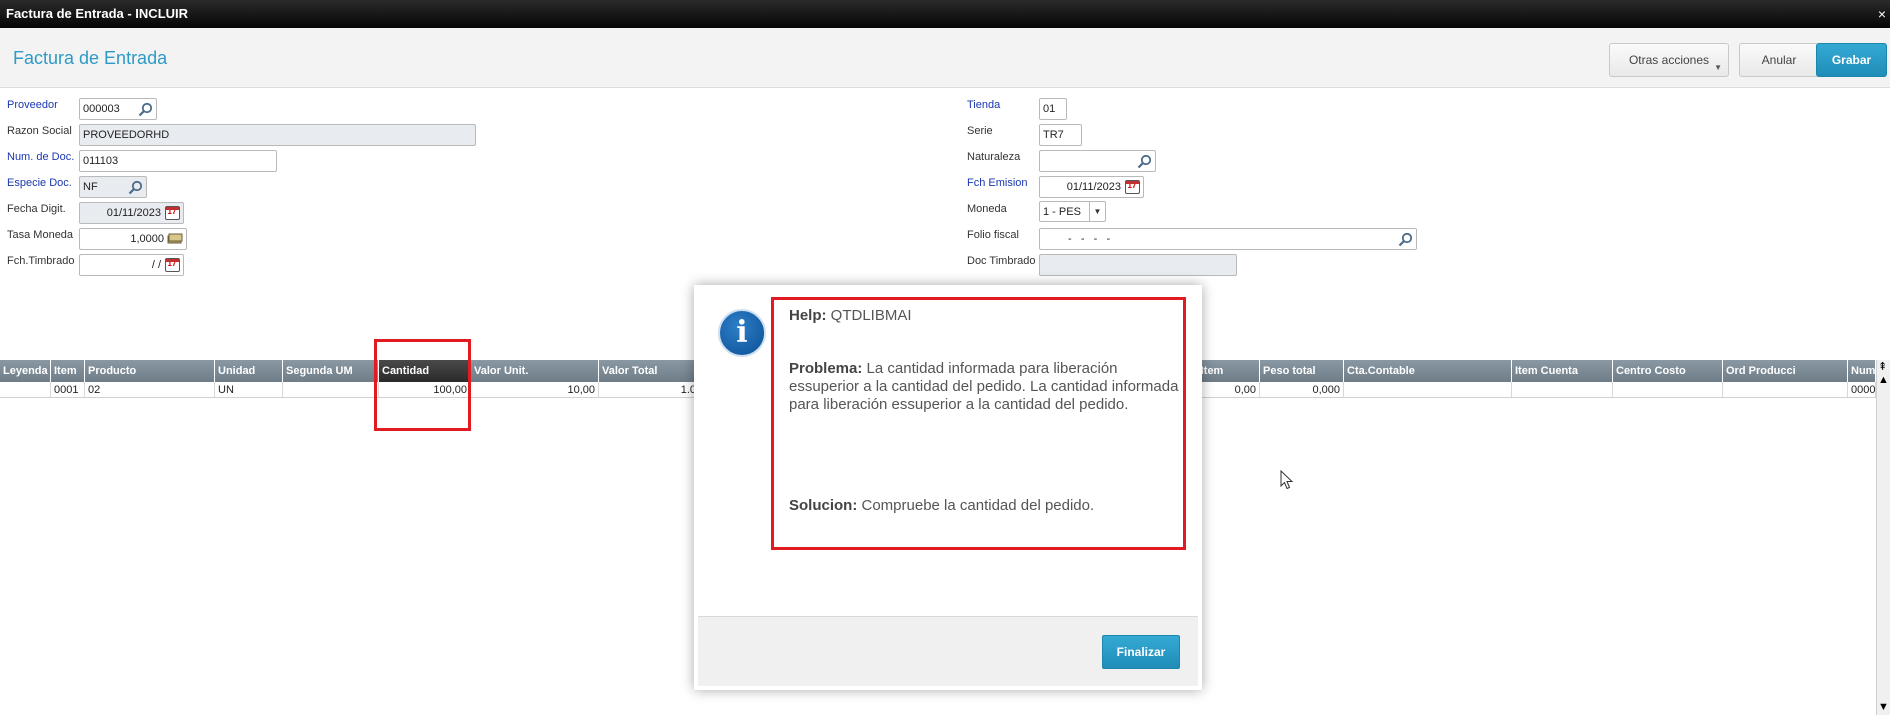  Describe the element at coordinates (948, 651) in the screenshot. I see `dialog-footer: Finalizar` at that location.